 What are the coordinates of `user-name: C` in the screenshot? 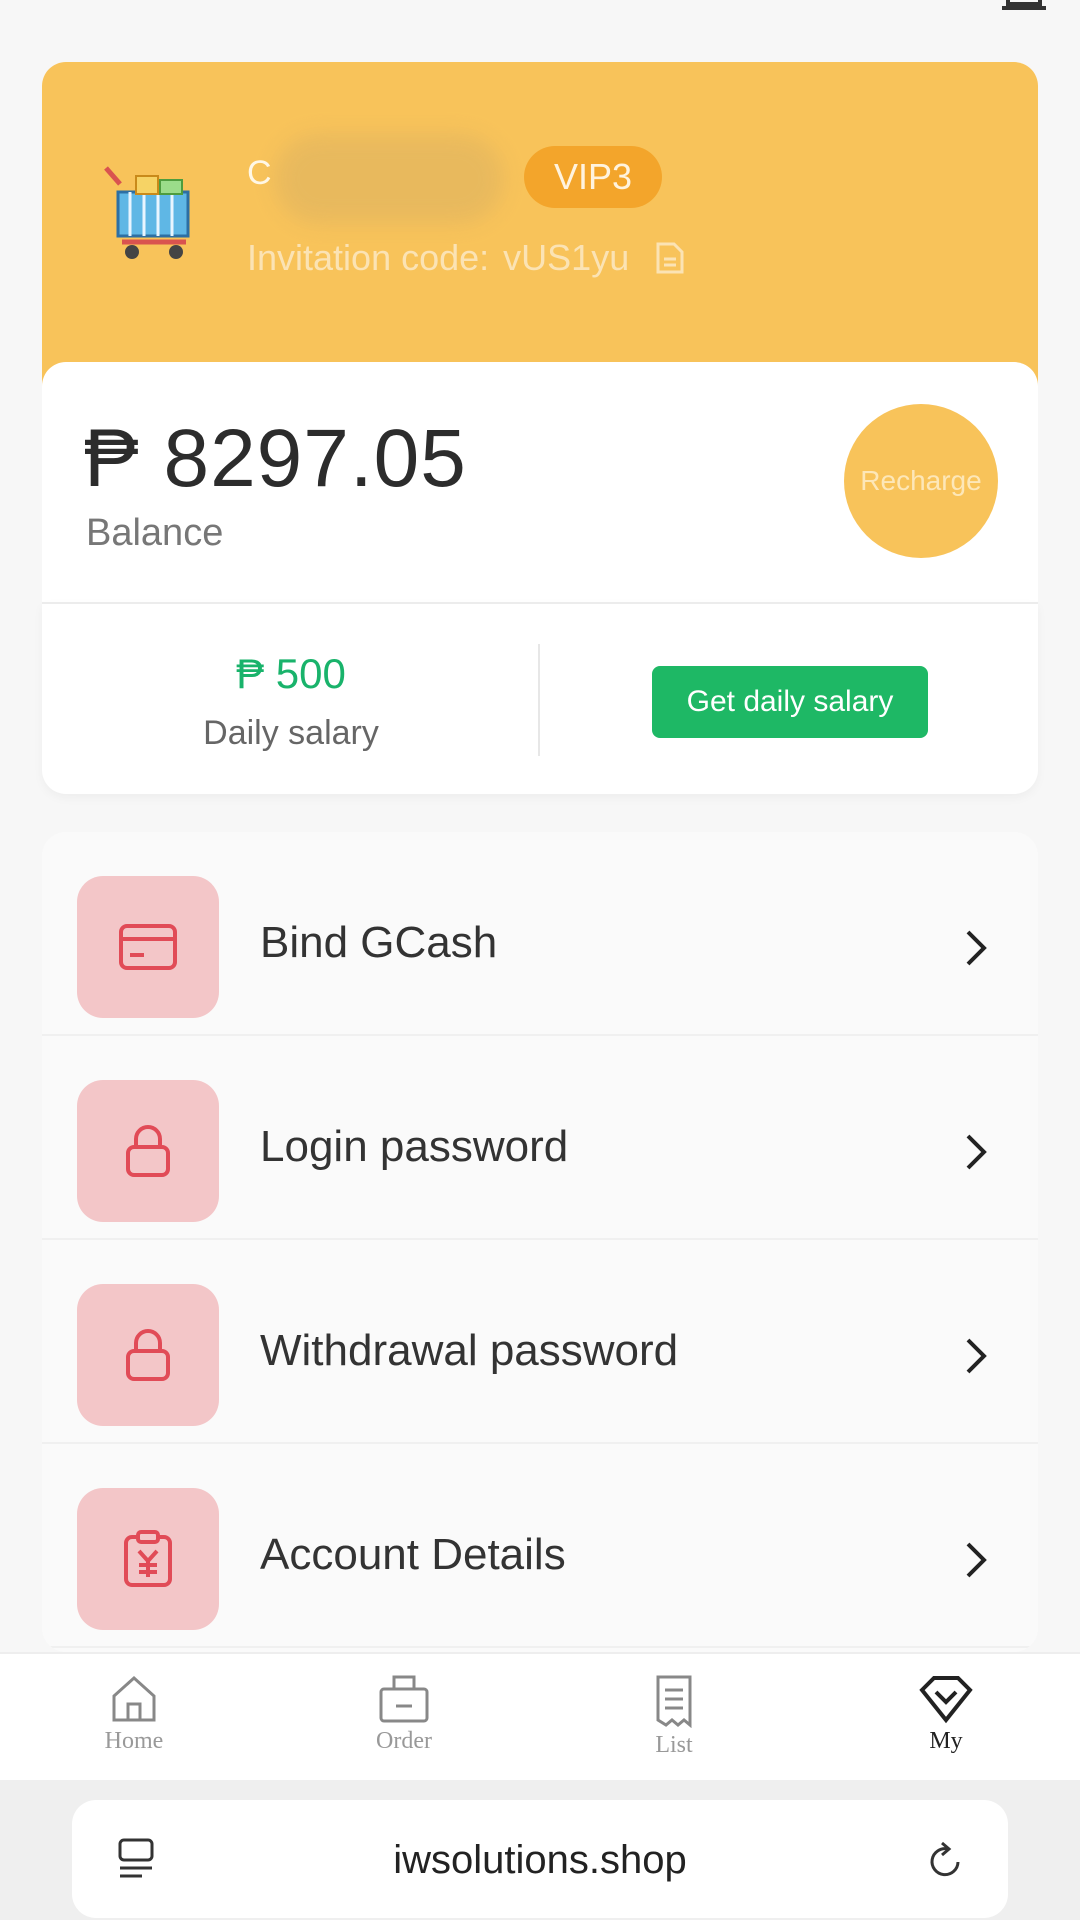 It's located at (259, 173).